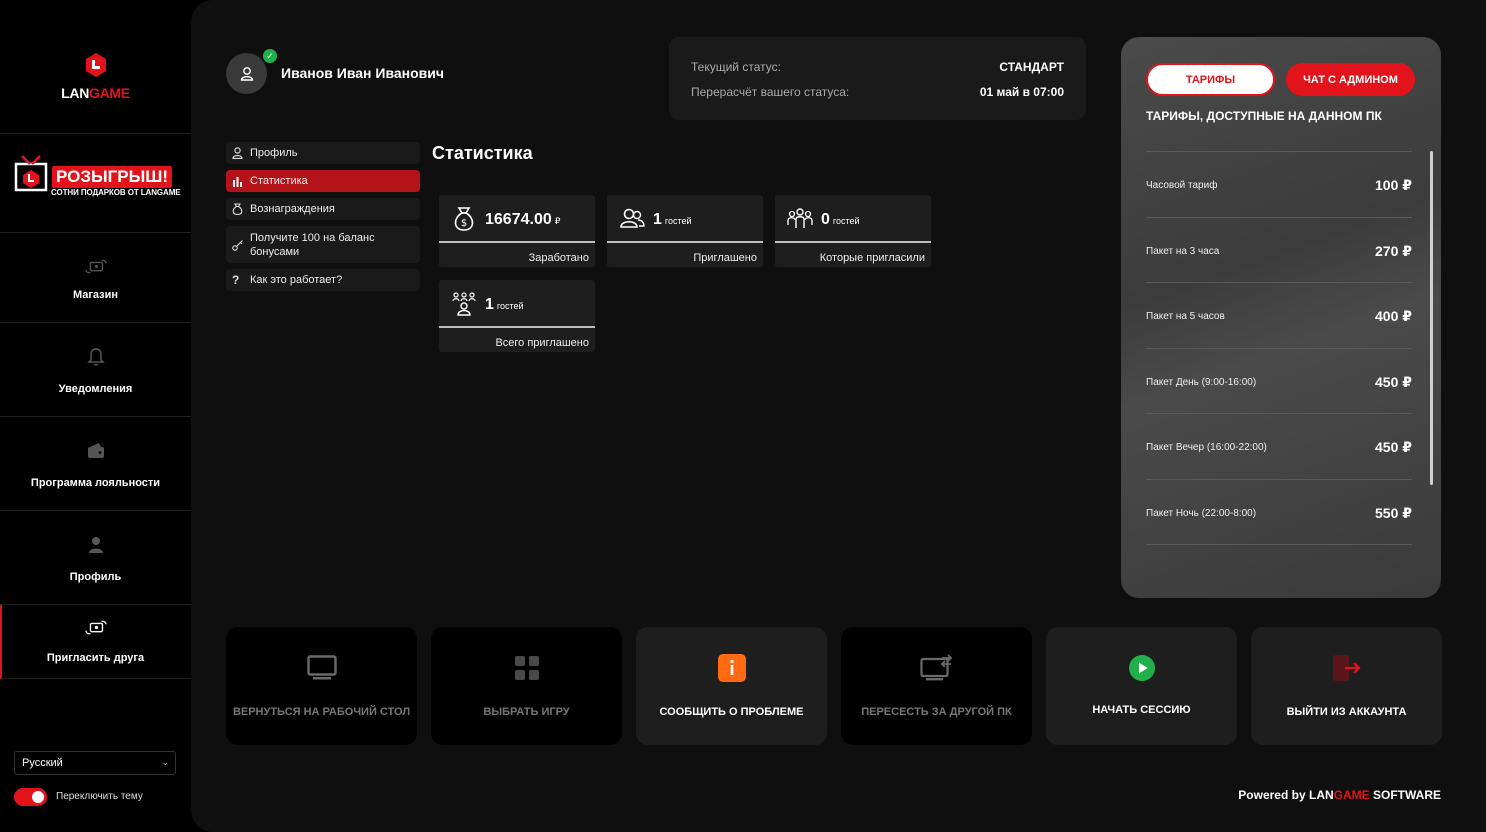 The height and width of the screenshot is (832, 1486). I want to click on sidebar-item-shop: Магазин, so click(95, 278).